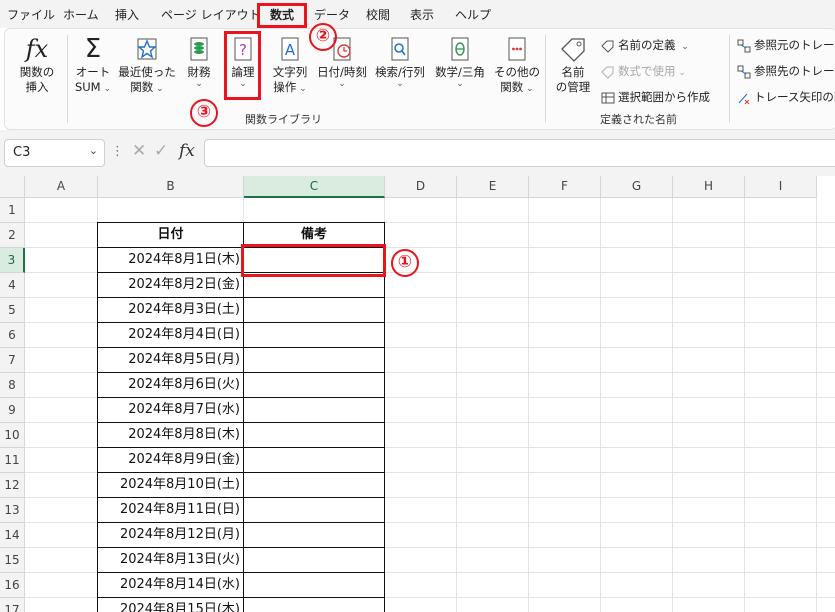  Describe the element at coordinates (12, 485) in the screenshot. I see `row-header-12: 12` at that location.